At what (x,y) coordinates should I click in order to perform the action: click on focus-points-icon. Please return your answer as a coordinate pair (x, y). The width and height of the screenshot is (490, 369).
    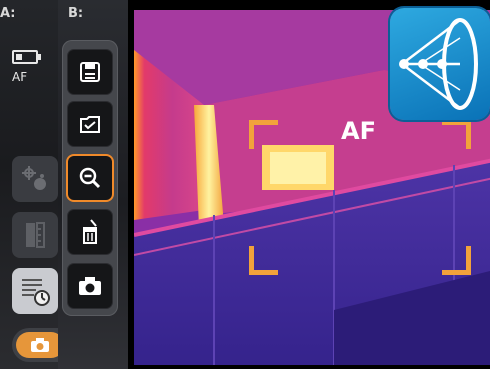
    Looking at the image, I should click on (34, 178).